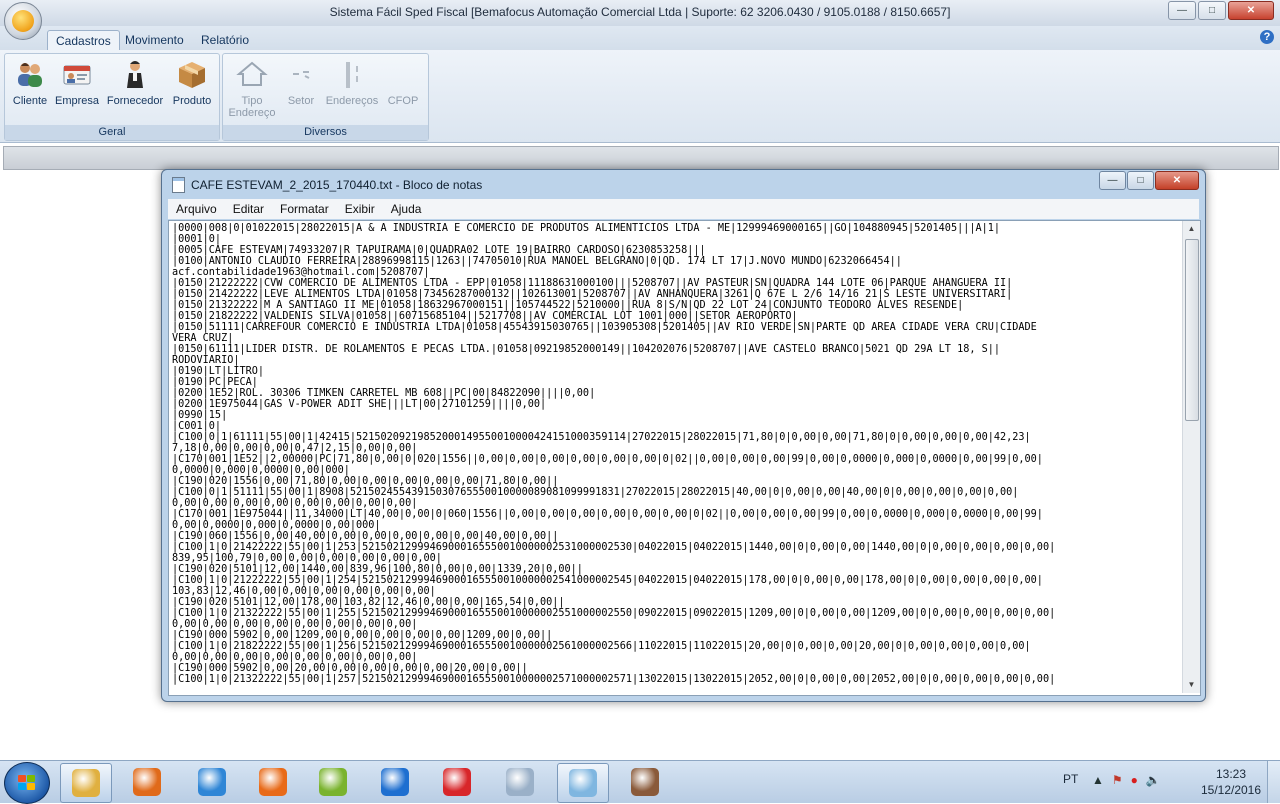 This screenshot has height=804, width=1280. I want to click on house-icon, so click(252, 73).